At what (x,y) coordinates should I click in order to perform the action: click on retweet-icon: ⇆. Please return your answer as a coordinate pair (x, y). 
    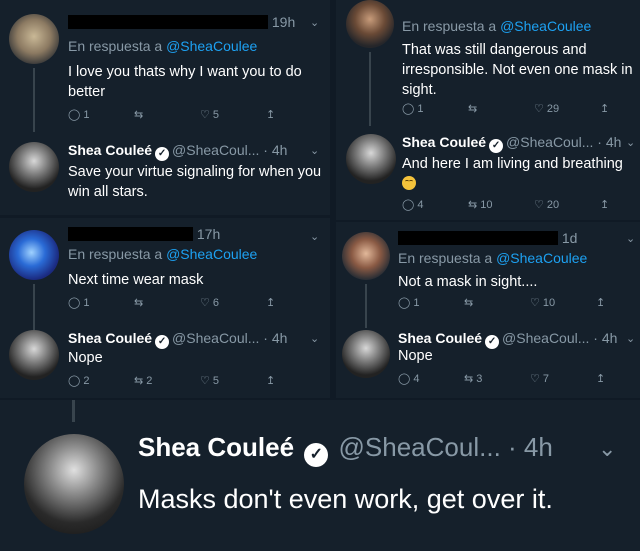
    Looking at the image, I should click on (139, 303).